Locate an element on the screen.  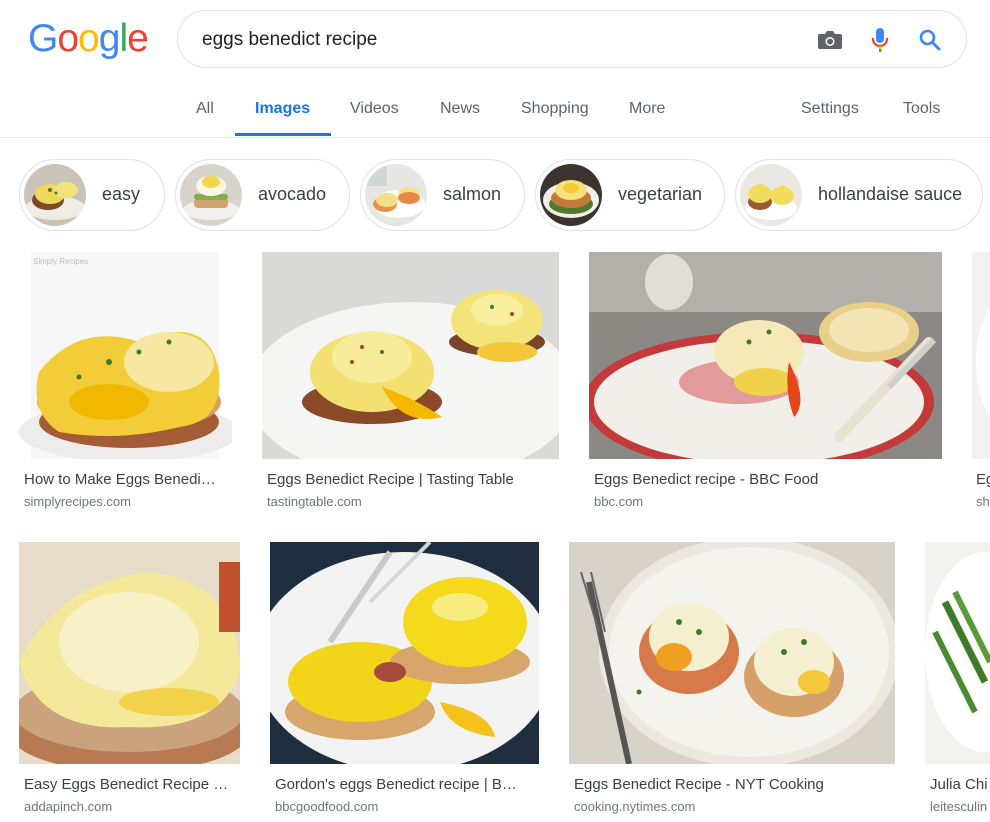
chip-avocado: avocado is located at coordinates (262, 195).